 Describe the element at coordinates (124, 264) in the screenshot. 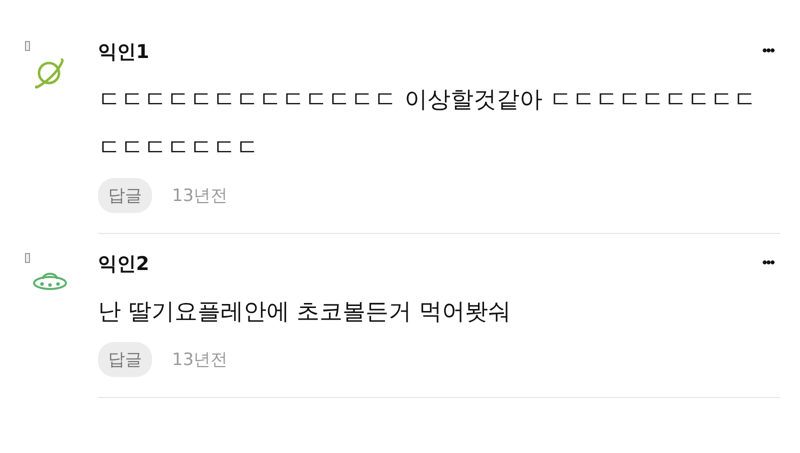

I see `author-name: 익인2` at that location.